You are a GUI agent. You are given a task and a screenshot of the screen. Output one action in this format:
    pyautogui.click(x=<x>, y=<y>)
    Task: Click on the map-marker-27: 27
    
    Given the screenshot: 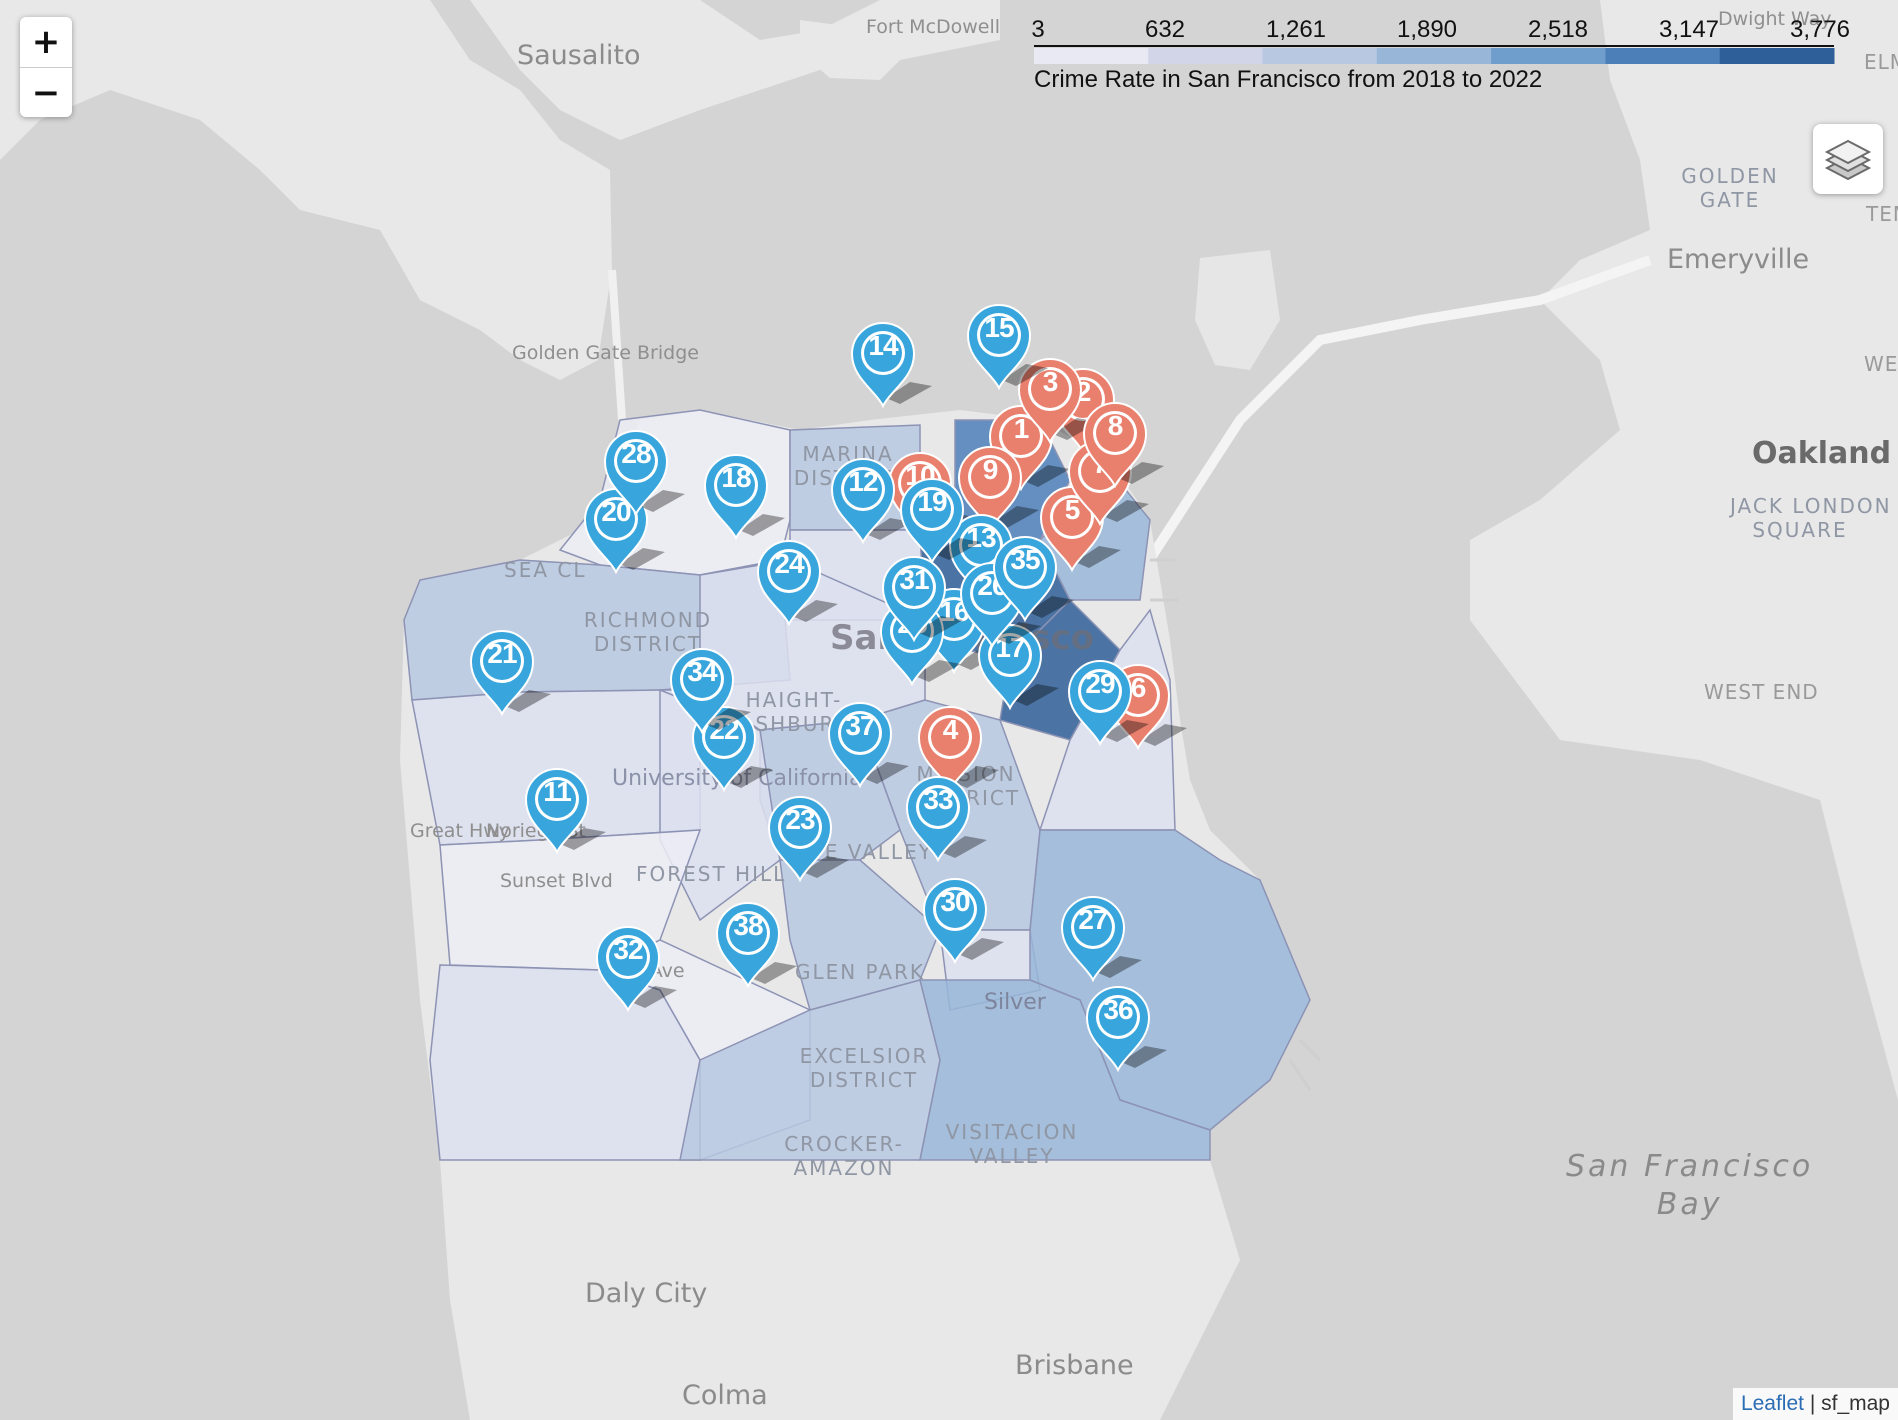 What is the action you would take?
    pyautogui.click(x=1099, y=936)
    